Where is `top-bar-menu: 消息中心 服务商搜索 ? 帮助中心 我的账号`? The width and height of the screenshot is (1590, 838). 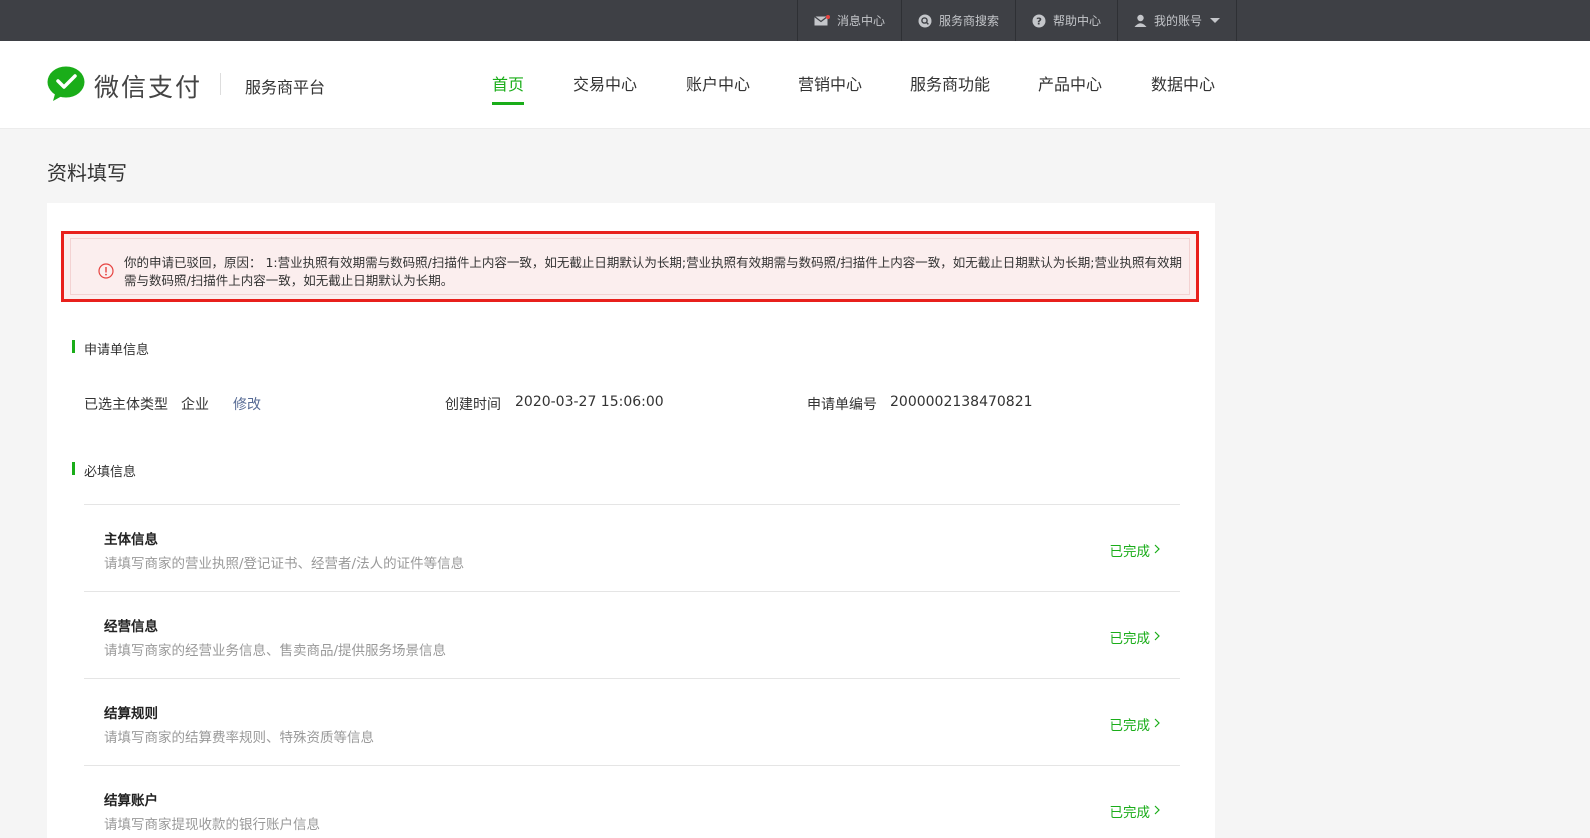
top-bar-menu: 消息中心 服务商搜索 ? 帮助中心 我的账号 is located at coordinates (1016, 20).